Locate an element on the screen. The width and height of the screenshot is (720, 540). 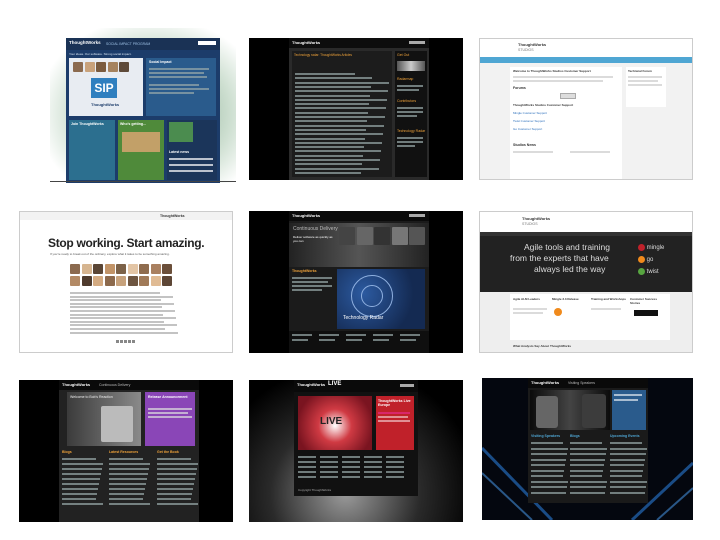
hero-photo is located at coordinates (570, 410).